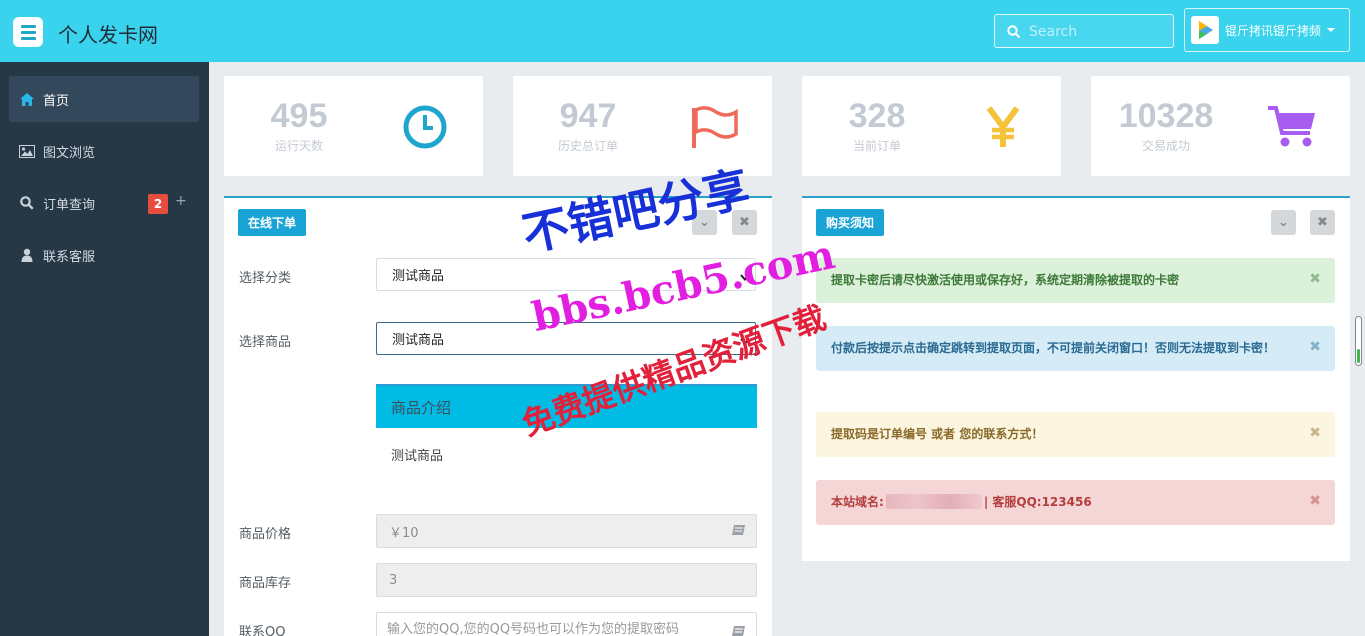 The height and width of the screenshot is (636, 1365). Describe the element at coordinates (1358, 341) in the screenshot. I see `page-scrollbar` at that location.